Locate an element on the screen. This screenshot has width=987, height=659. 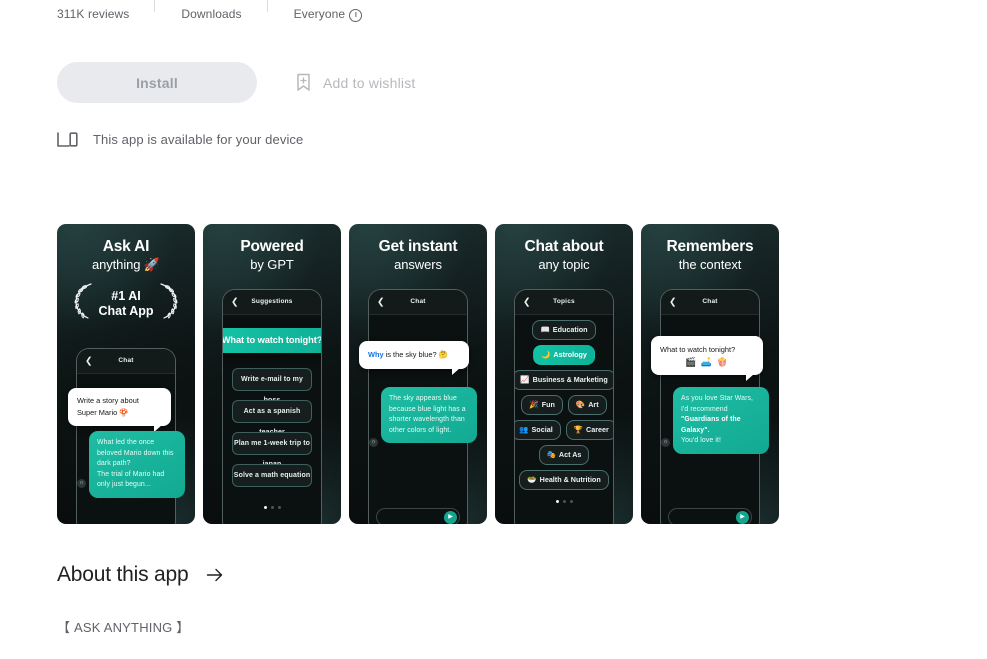
topic-chip-label: Business & Marketing is located at coordinates (570, 379).